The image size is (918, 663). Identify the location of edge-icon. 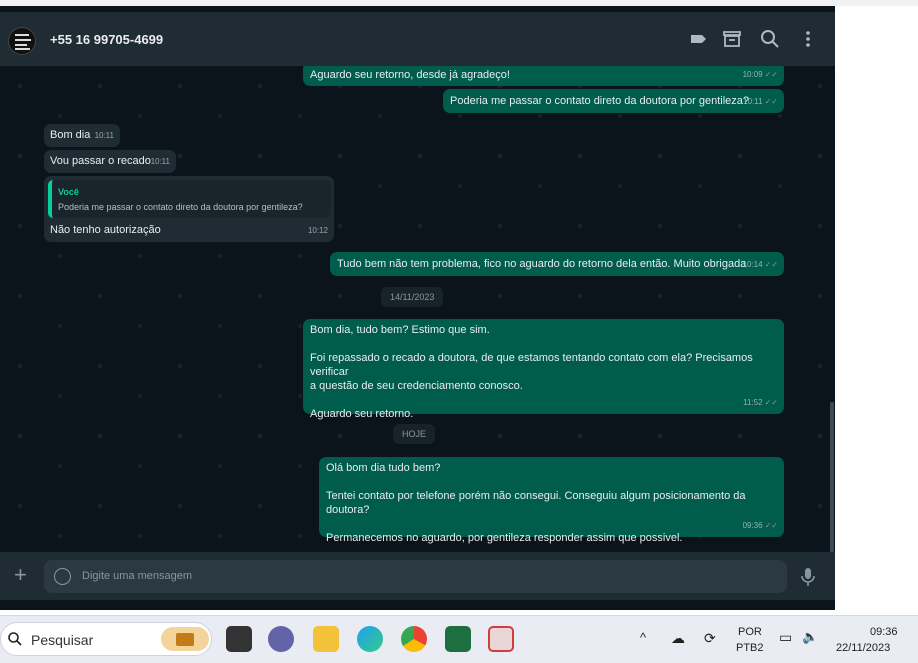
(370, 639).